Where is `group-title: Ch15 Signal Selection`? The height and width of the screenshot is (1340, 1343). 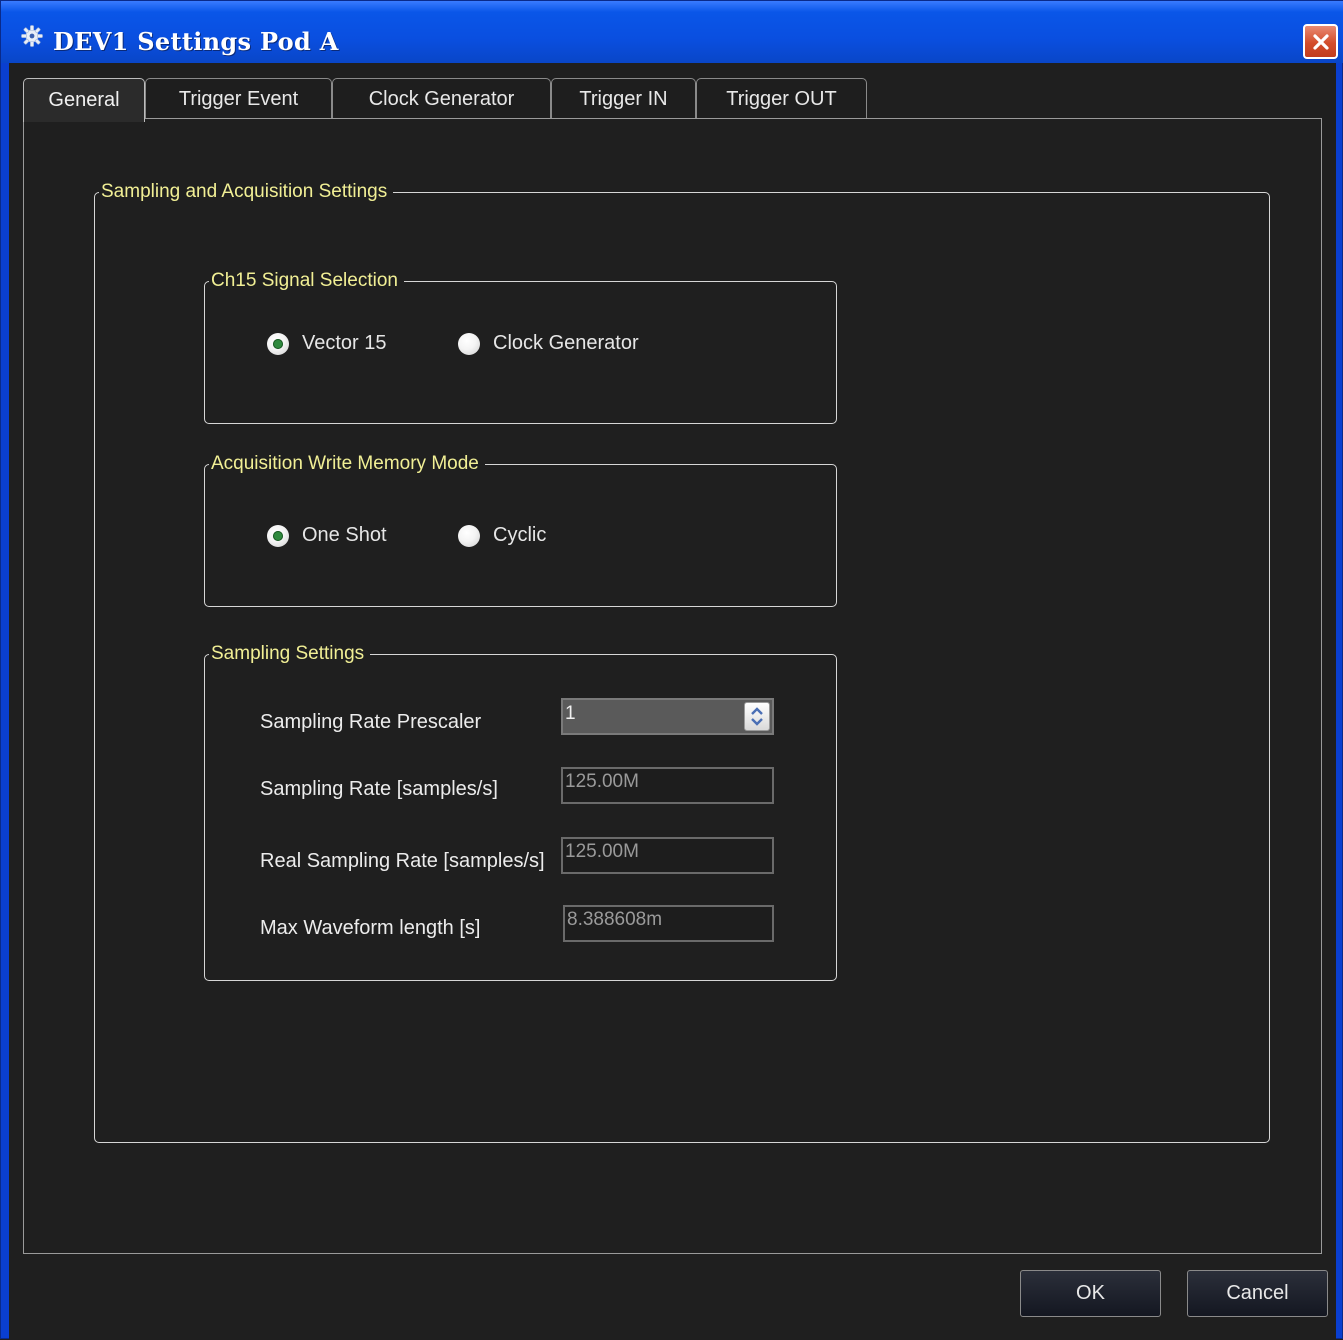 group-title: Ch15 Signal Selection is located at coordinates (304, 280).